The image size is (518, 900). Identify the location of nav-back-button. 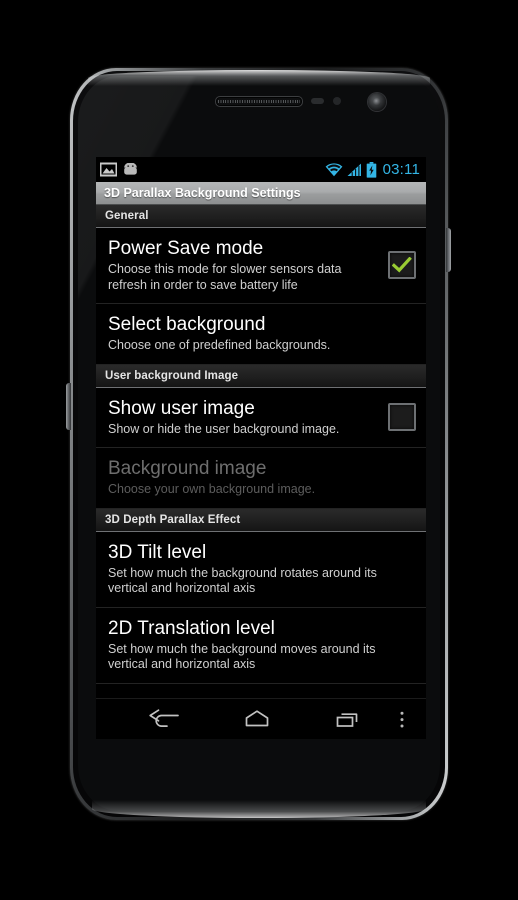
(164, 721).